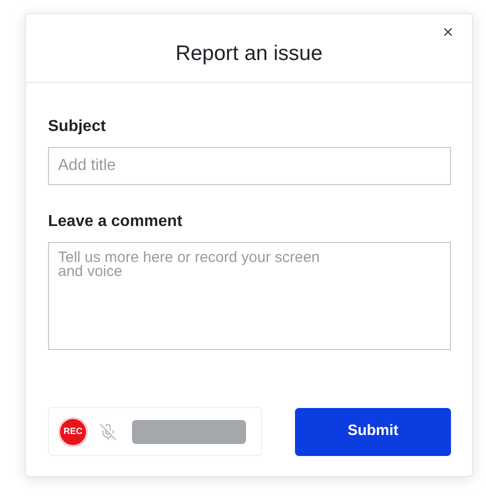 The image size is (486, 503). I want to click on submit-button: Submit, so click(373, 432).